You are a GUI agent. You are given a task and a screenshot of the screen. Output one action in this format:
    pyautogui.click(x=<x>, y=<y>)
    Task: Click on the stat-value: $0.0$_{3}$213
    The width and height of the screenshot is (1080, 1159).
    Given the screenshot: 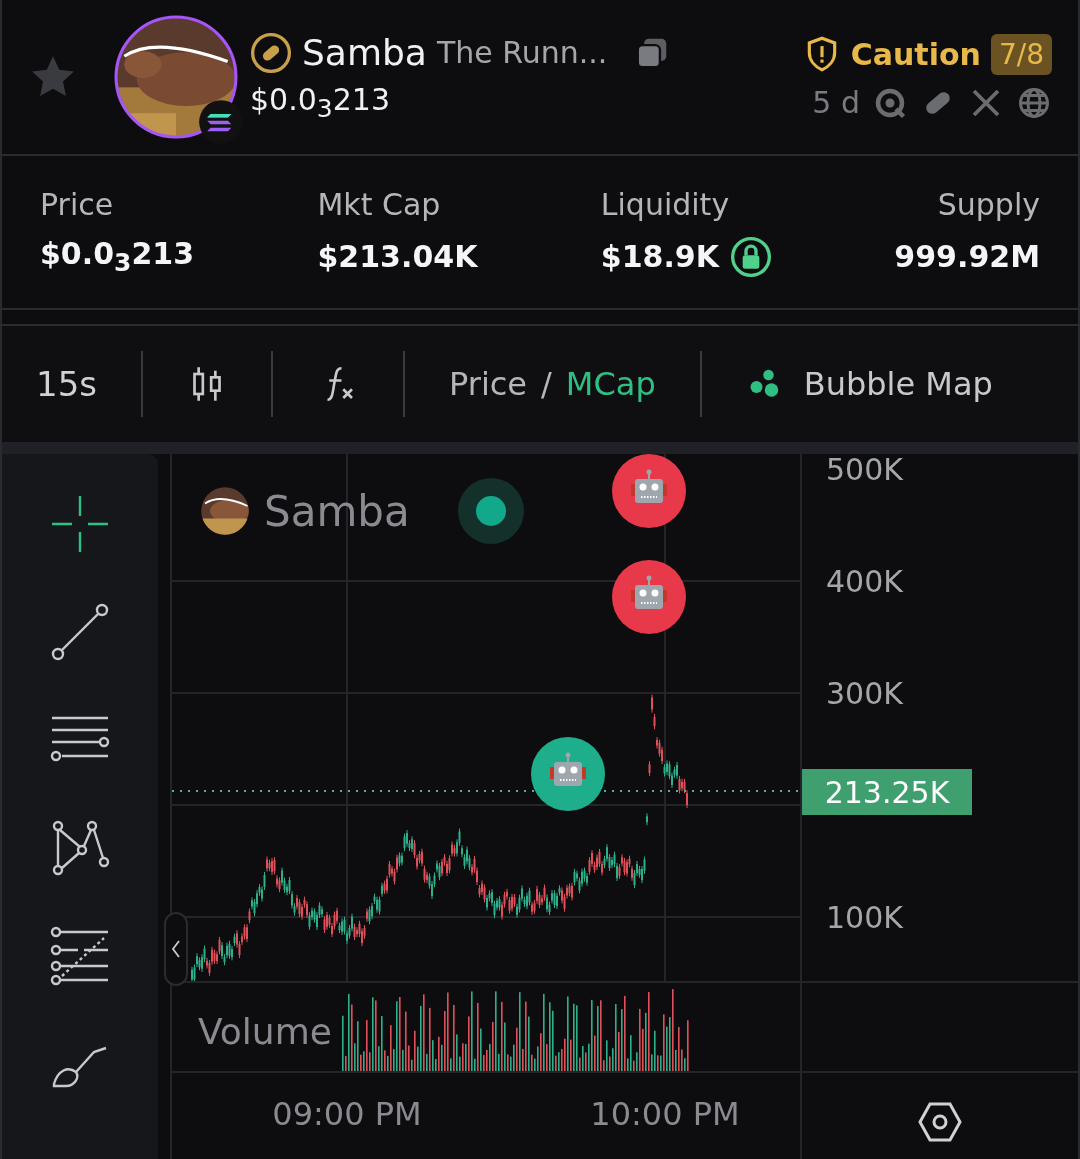 What is the action you would take?
    pyautogui.click(x=117, y=256)
    